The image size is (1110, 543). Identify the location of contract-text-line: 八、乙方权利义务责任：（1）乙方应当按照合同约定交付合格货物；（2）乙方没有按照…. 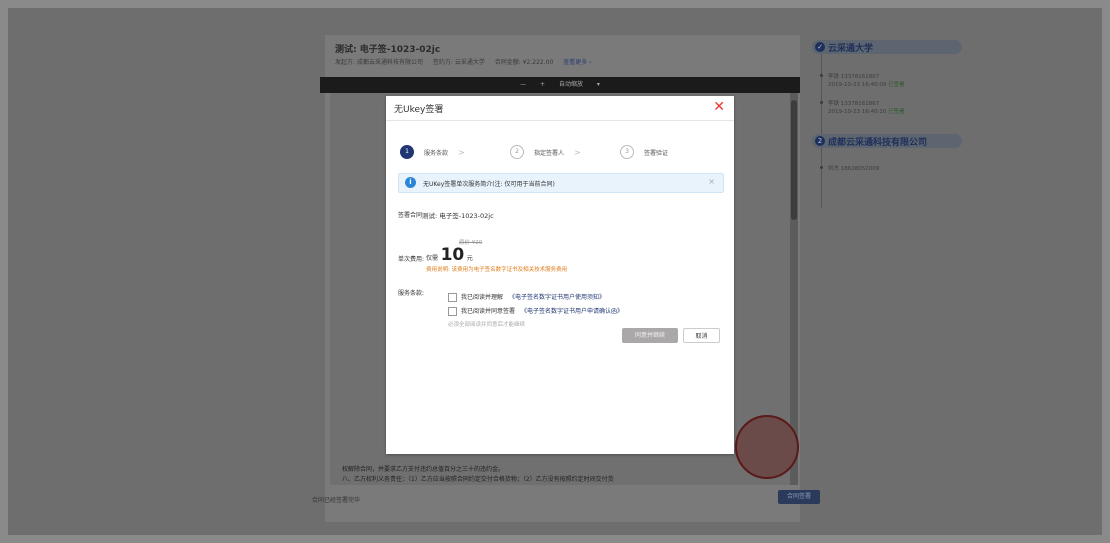
(478, 479).